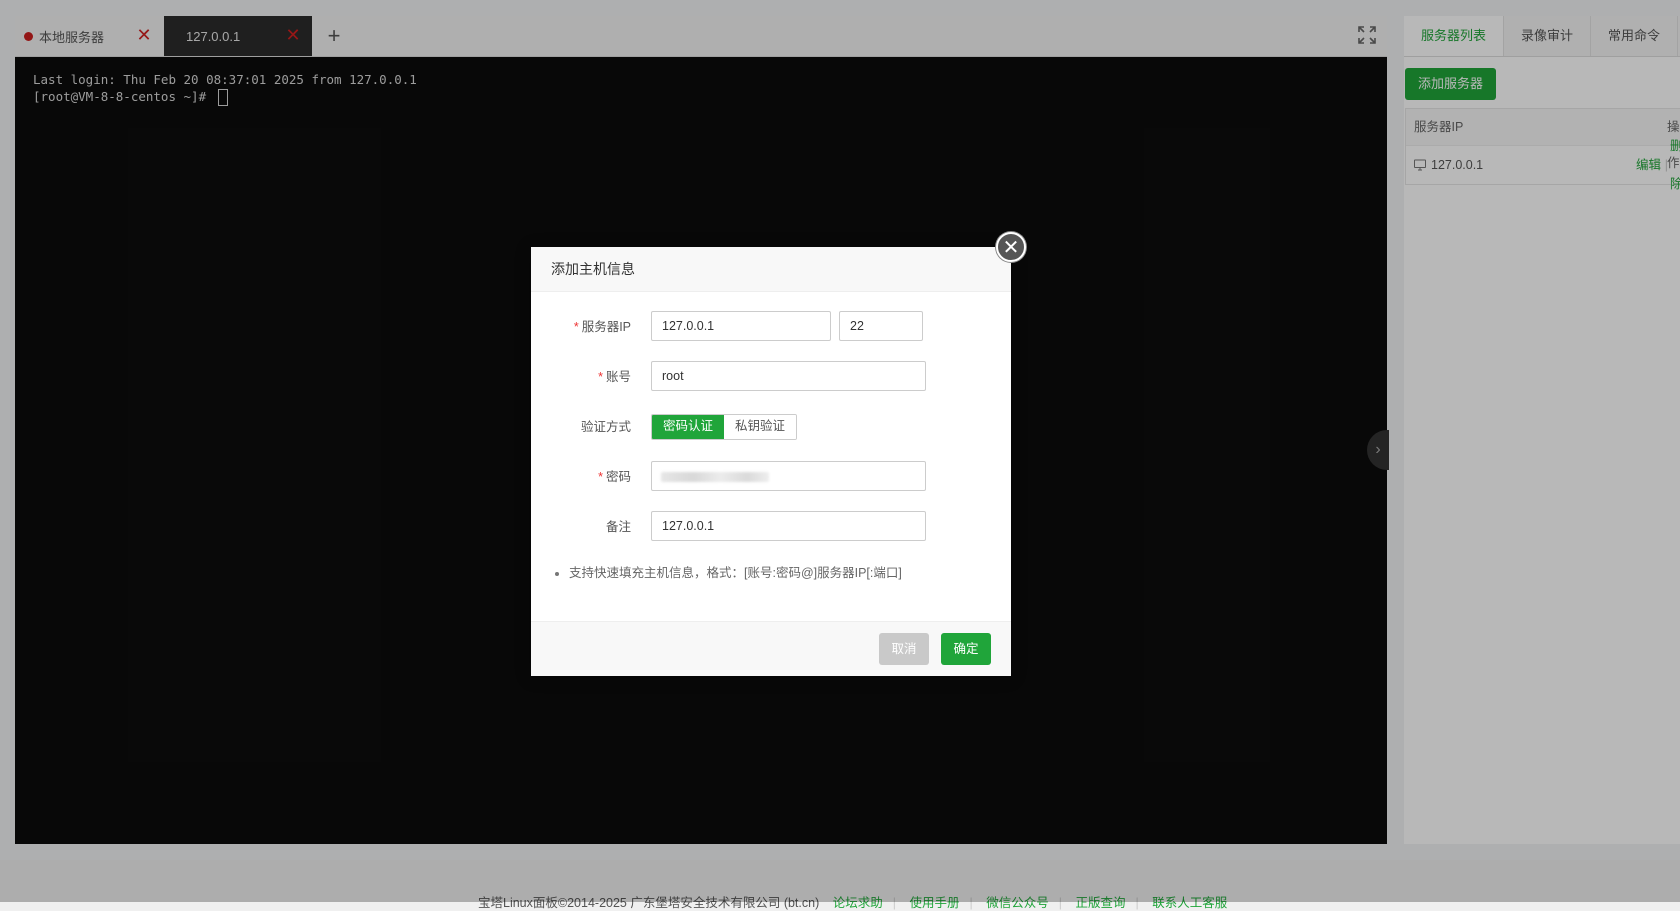  Describe the element at coordinates (788, 526) in the screenshot. I see `remark-input: 127.0.0.1` at that location.